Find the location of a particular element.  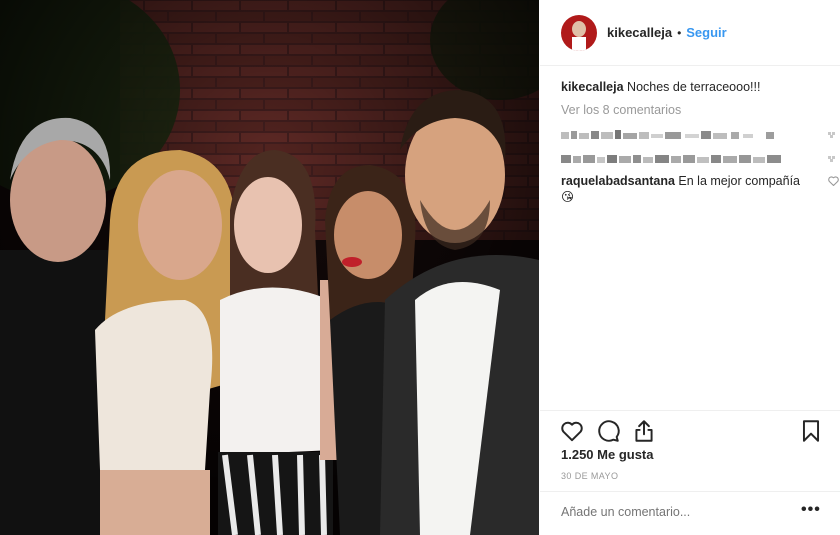

share-icon is located at coordinates (644, 431).